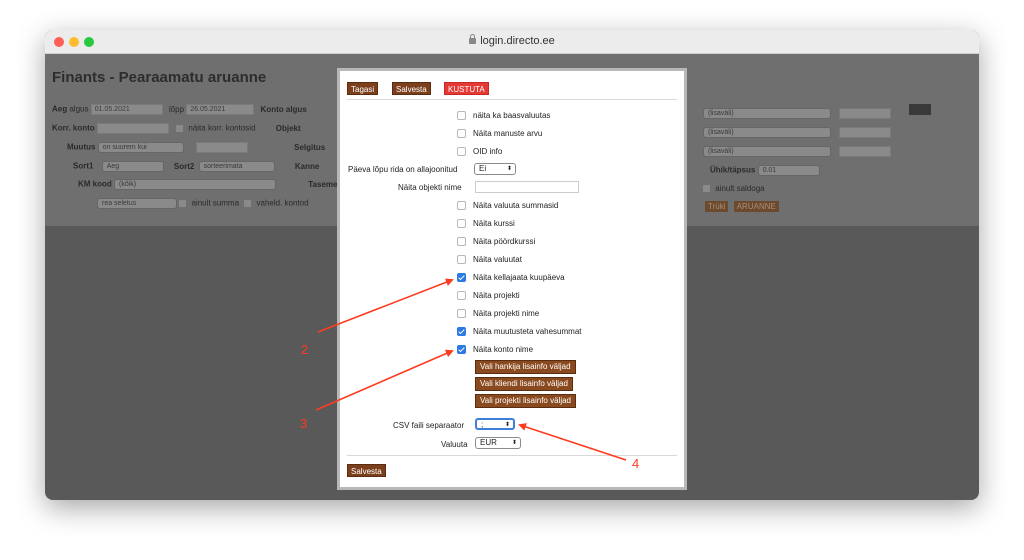 The width and height of the screenshot is (1024, 560). I want to click on paeva-select-value: Ei, so click(483, 168).